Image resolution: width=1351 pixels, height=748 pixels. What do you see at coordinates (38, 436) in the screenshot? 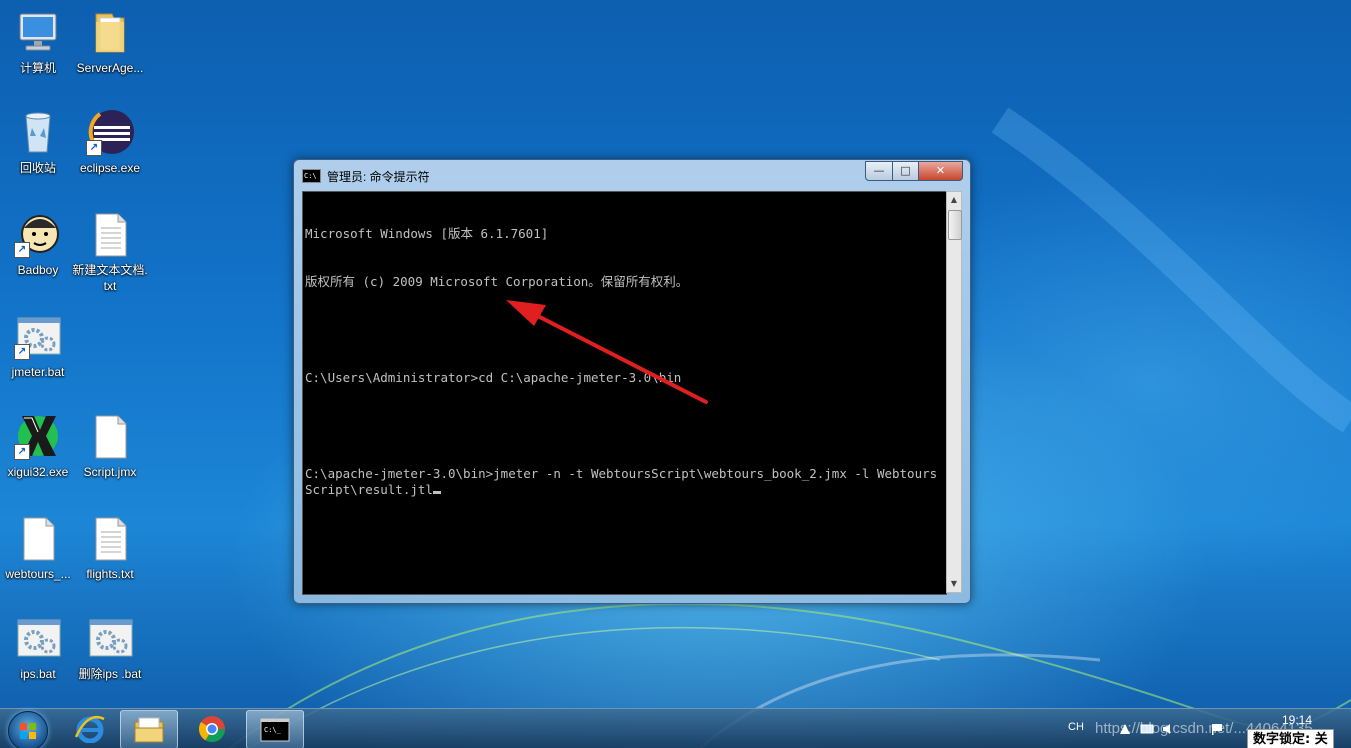
I see `xigui-icon: ↗` at bounding box center [38, 436].